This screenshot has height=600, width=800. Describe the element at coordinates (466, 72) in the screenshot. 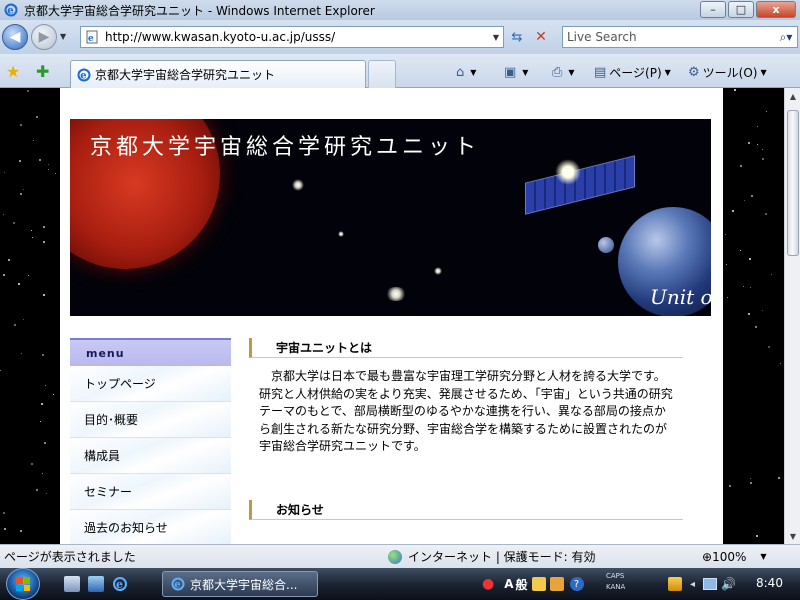

I see `home-button: ⌂ ▼` at that location.